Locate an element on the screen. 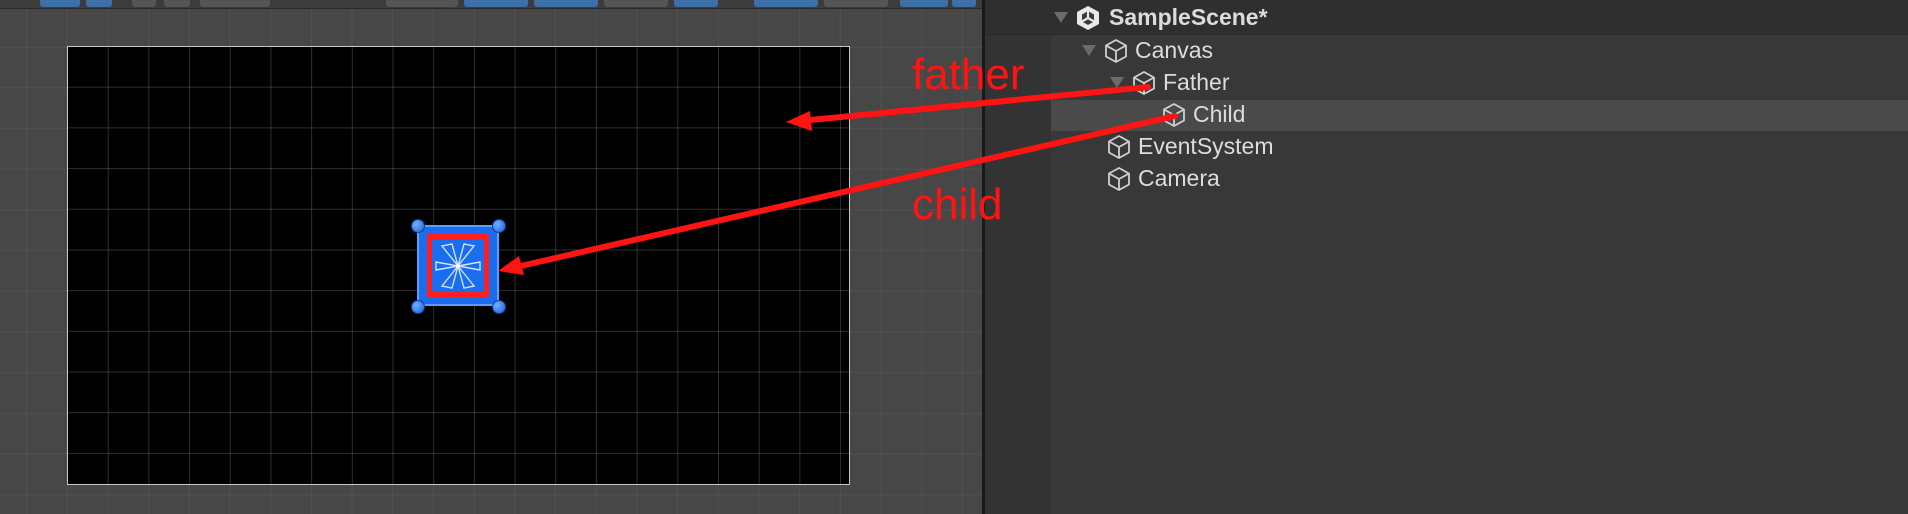  resize-handle-top-left is located at coordinates (418, 226).